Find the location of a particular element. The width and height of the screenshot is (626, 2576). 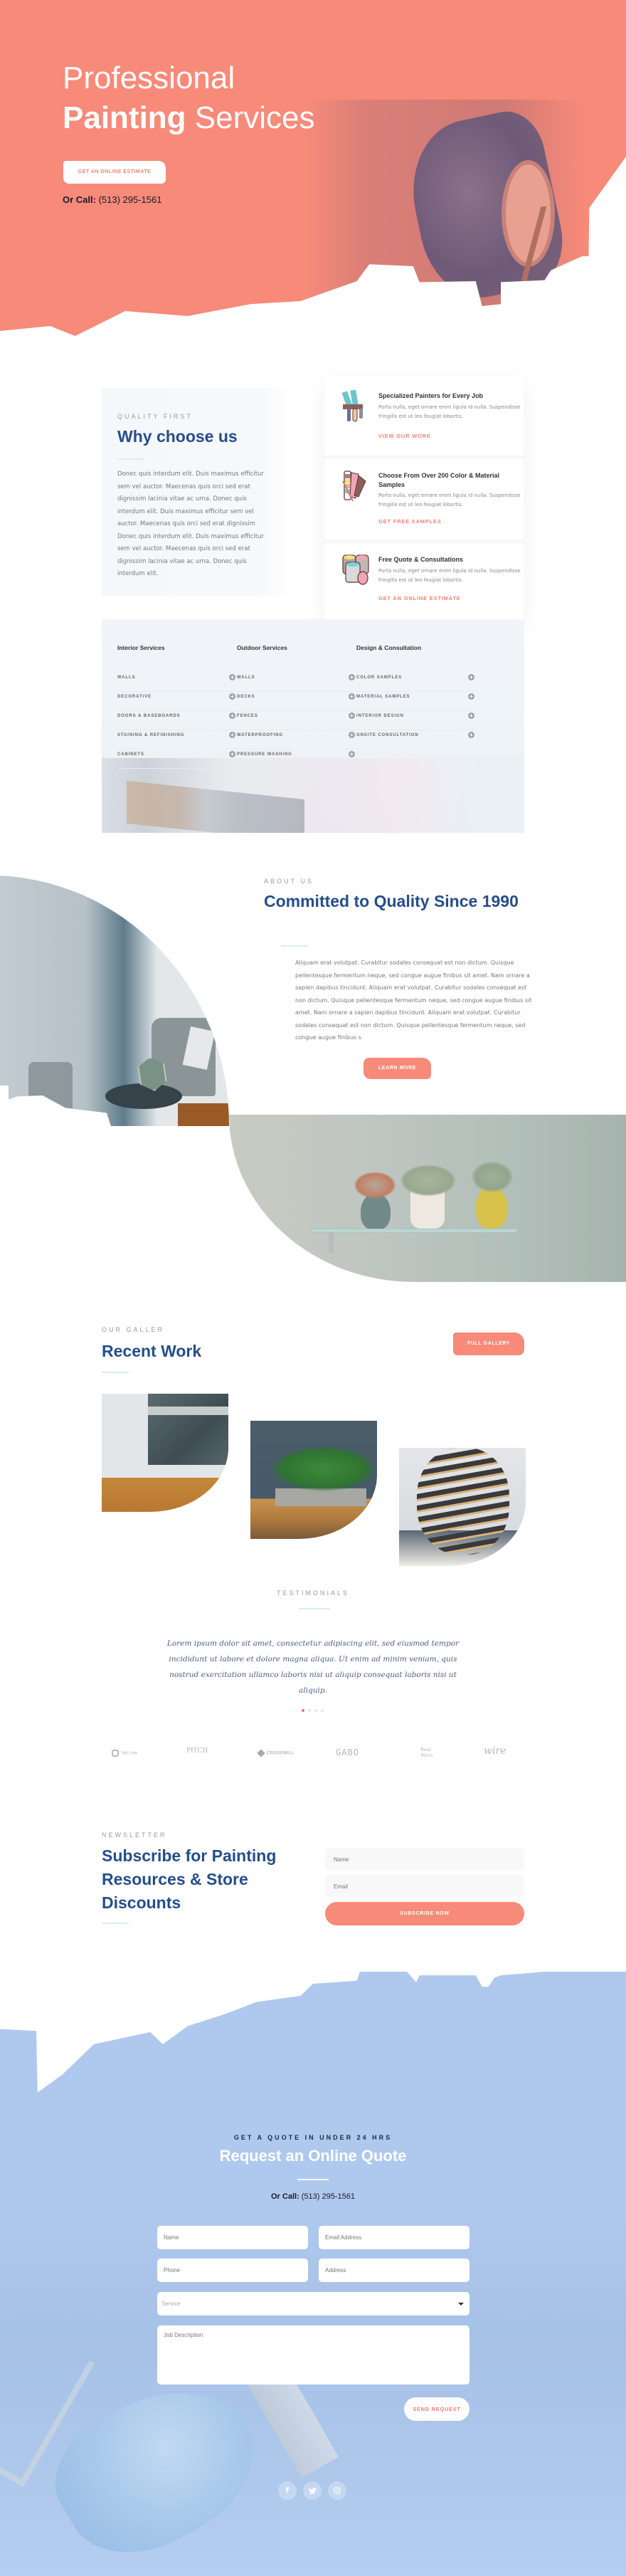

service-item: CABINETS + is located at coordinates (176, 760).